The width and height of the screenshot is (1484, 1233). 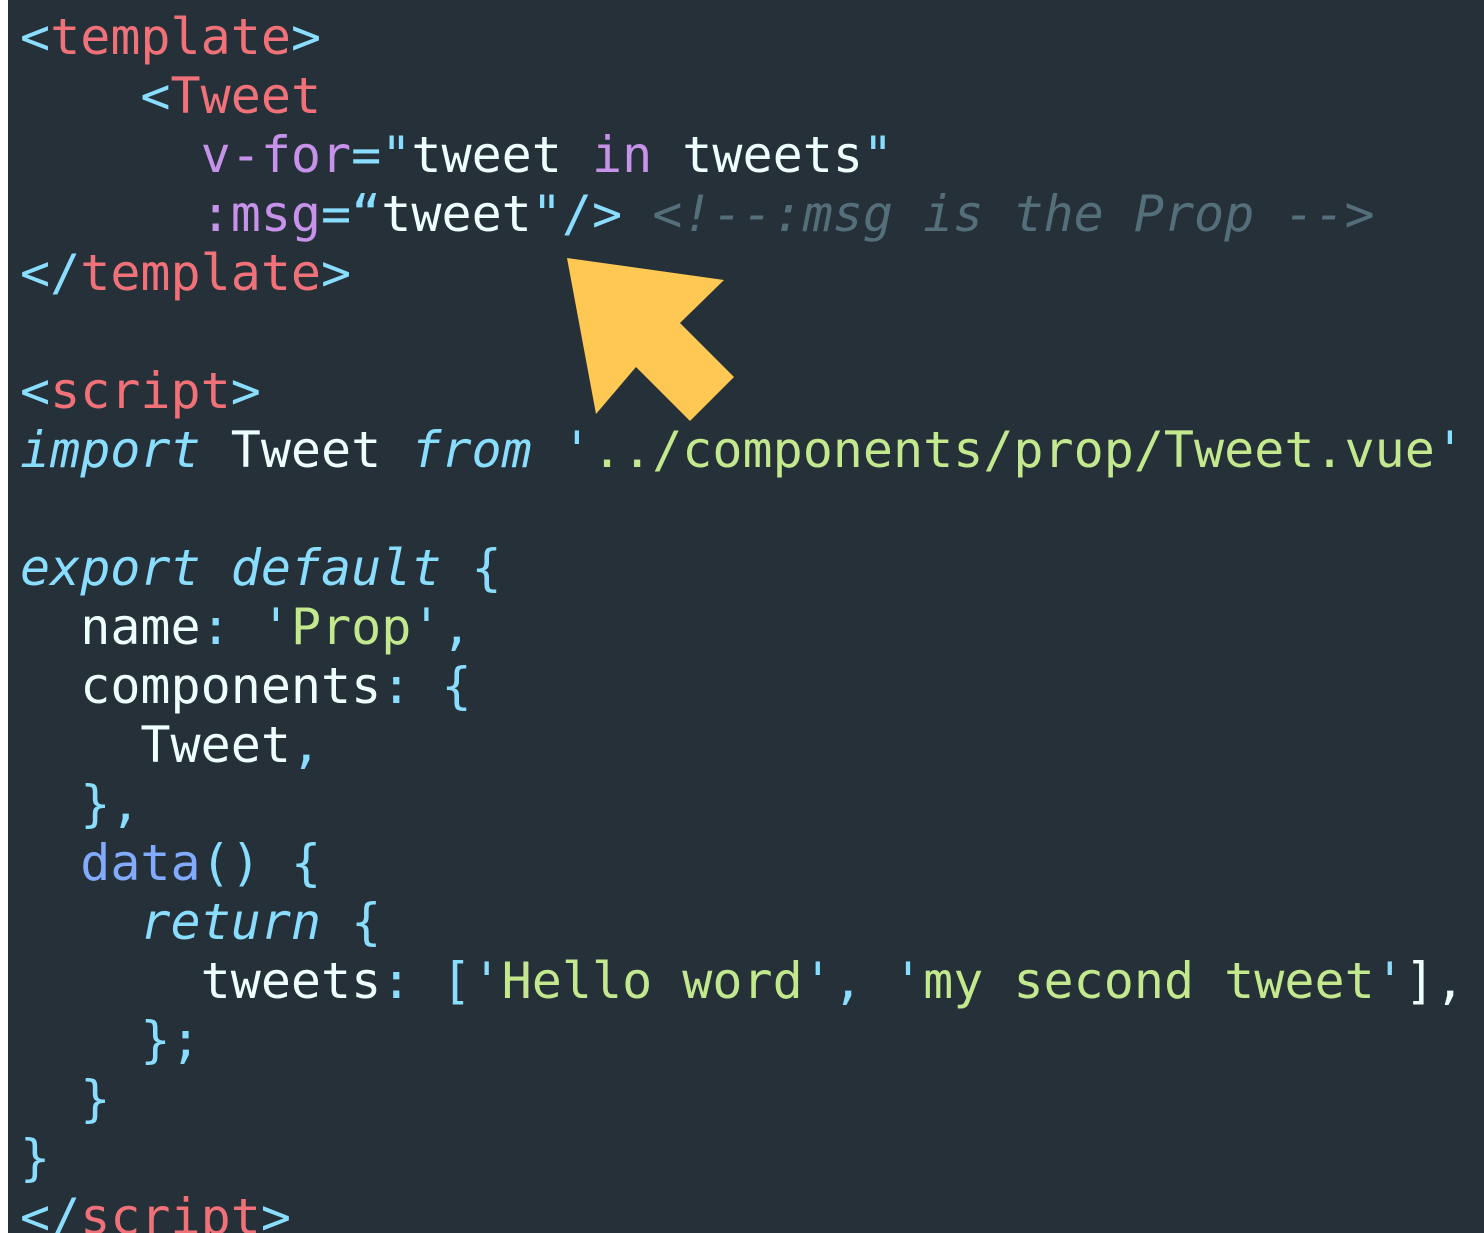 I want to click on bracket-close: ],, so click(x=1435, y=981).